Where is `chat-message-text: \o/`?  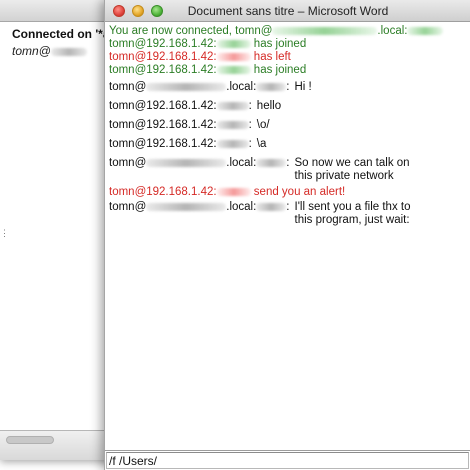
chat-message-text: \o/ is located at coordinates (263, 125).